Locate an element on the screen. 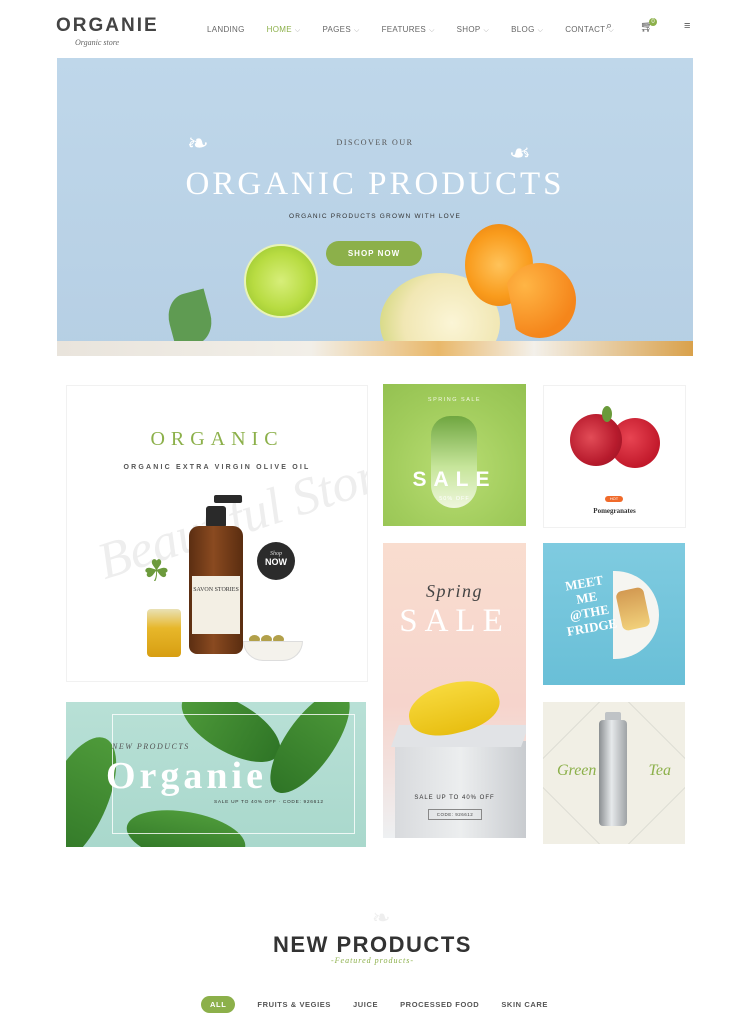 The width and height of the screenshot is (745, 1024). nav-item-home: HOME ⌵ is located at coordinates (284, 30).